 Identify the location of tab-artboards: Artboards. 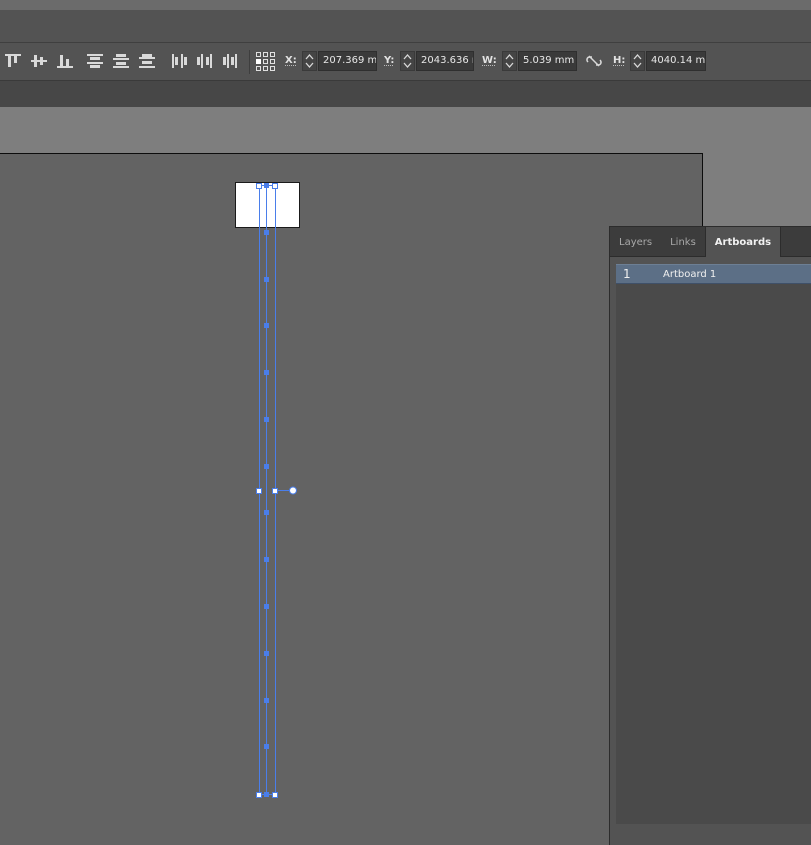
(743, 242).